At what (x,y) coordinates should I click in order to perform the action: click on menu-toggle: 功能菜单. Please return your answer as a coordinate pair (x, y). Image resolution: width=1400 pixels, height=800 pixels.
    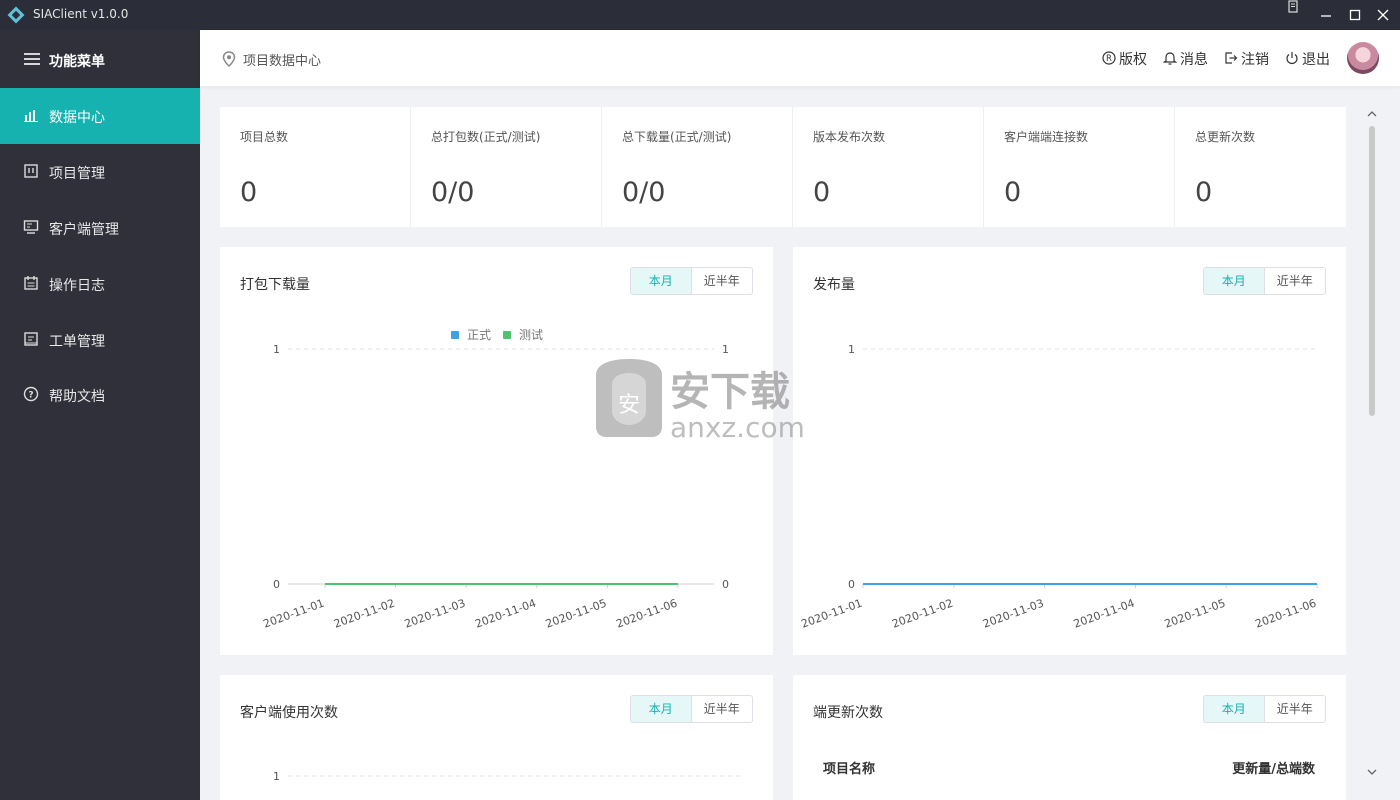
    Looking at the image, I should click on (100, 59).